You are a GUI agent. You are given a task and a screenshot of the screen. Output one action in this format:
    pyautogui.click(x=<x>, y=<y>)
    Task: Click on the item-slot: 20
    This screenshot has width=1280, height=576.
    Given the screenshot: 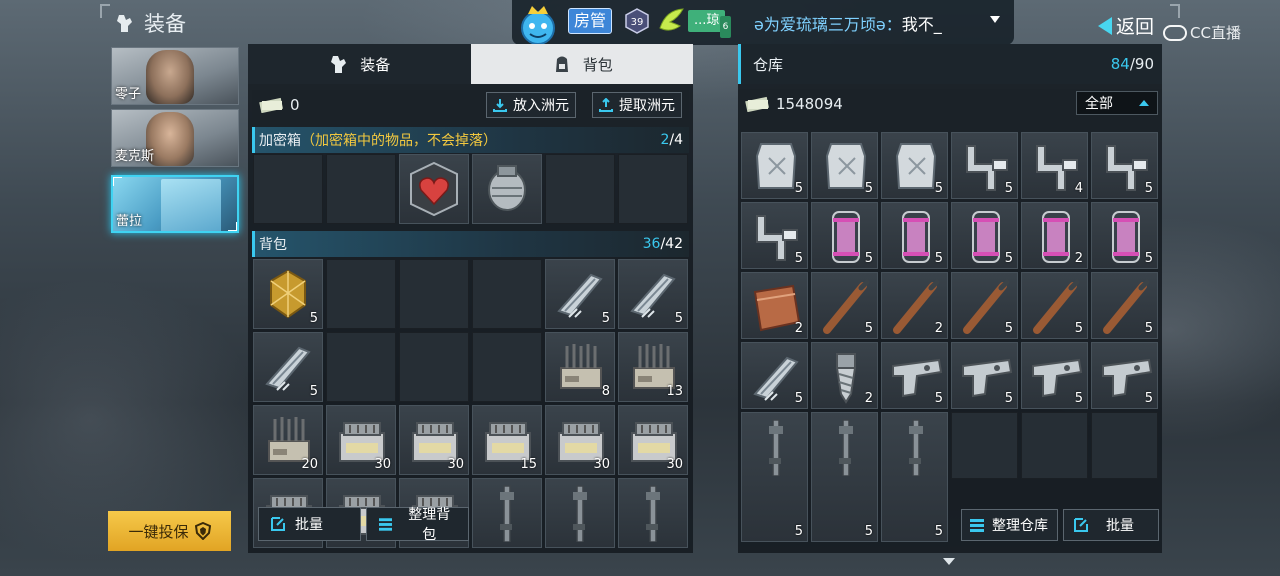 What is the action you would take?
    pyautogui.click(x=288, y=440)
    